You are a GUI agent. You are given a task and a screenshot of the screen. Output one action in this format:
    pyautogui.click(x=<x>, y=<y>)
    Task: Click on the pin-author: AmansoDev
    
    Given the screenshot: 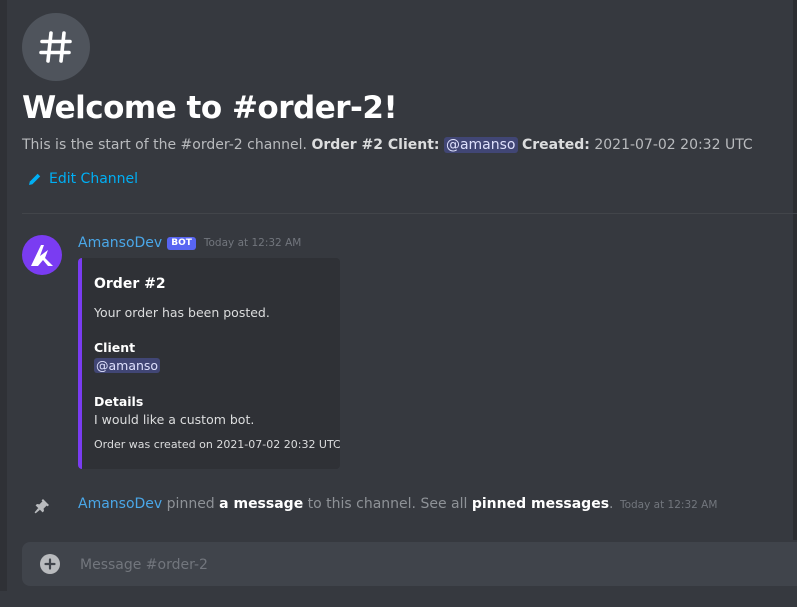 What is the action you would take?
    pyautogui.click(x=120, y=504)
    